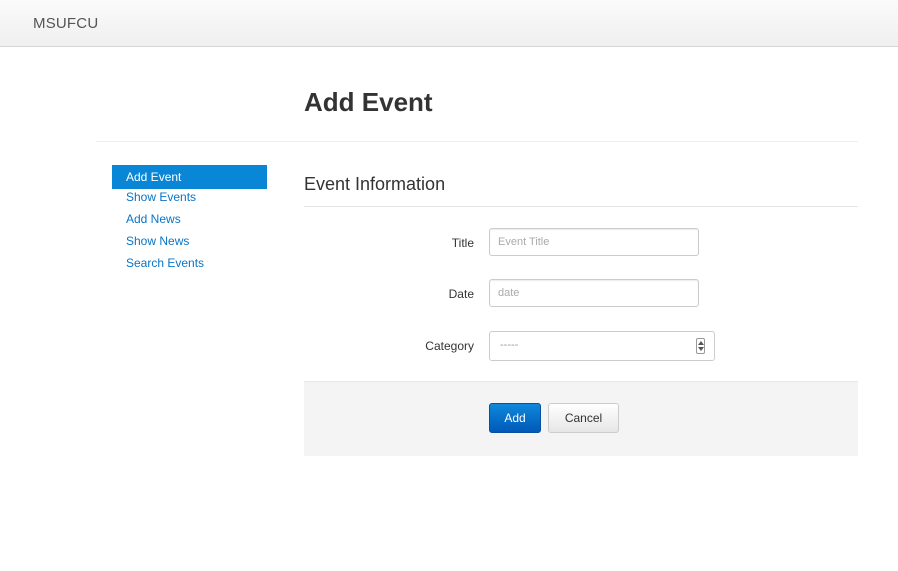 This screenshot has height=571, width=898. What do you see at coordinates (515, 418) in the screenshot?
I see `add-button: Add` at bounding box center [515, 418].